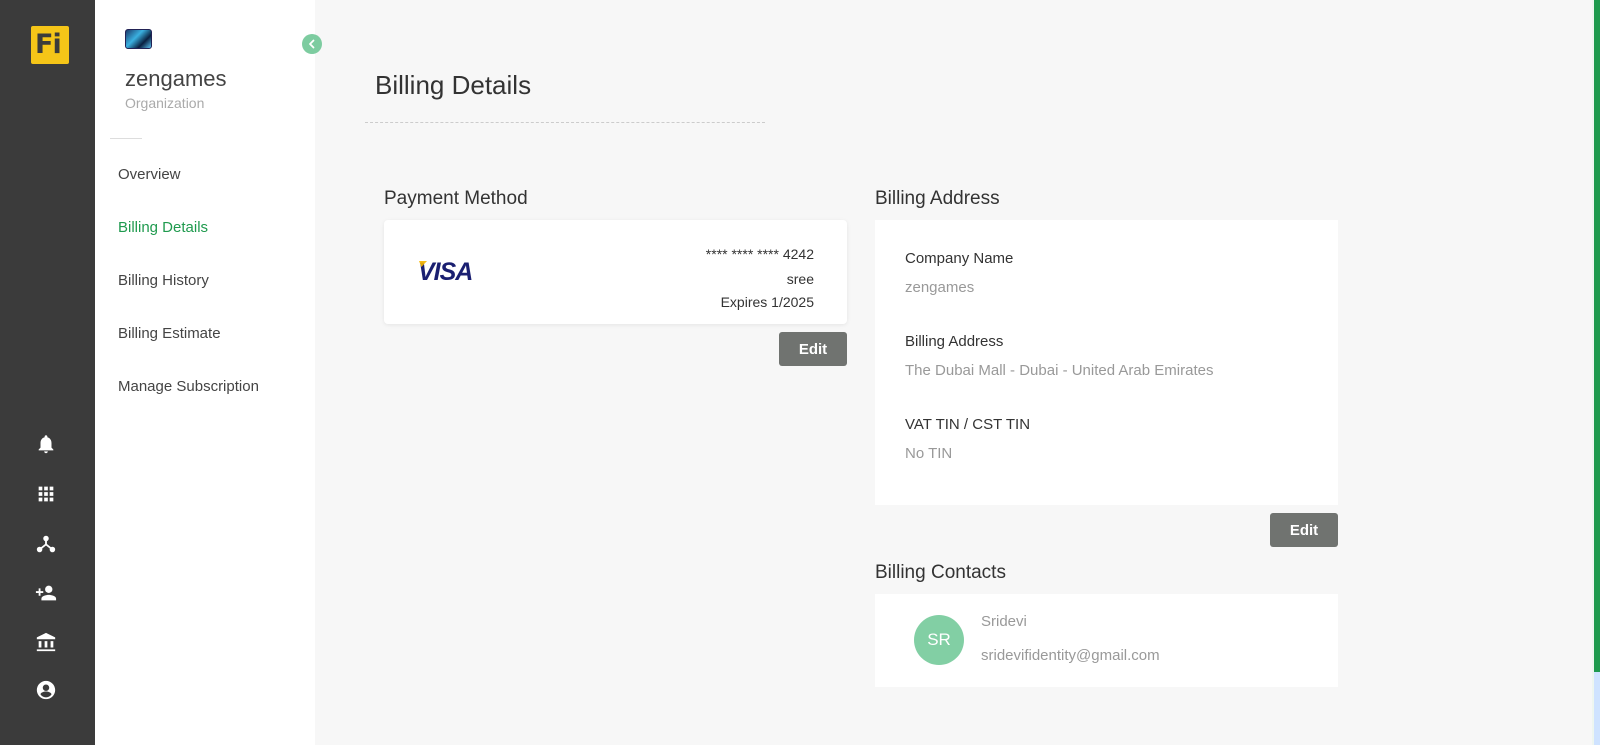  I want to click on card-expiry: Expires 1/2025, so click(767, 302).